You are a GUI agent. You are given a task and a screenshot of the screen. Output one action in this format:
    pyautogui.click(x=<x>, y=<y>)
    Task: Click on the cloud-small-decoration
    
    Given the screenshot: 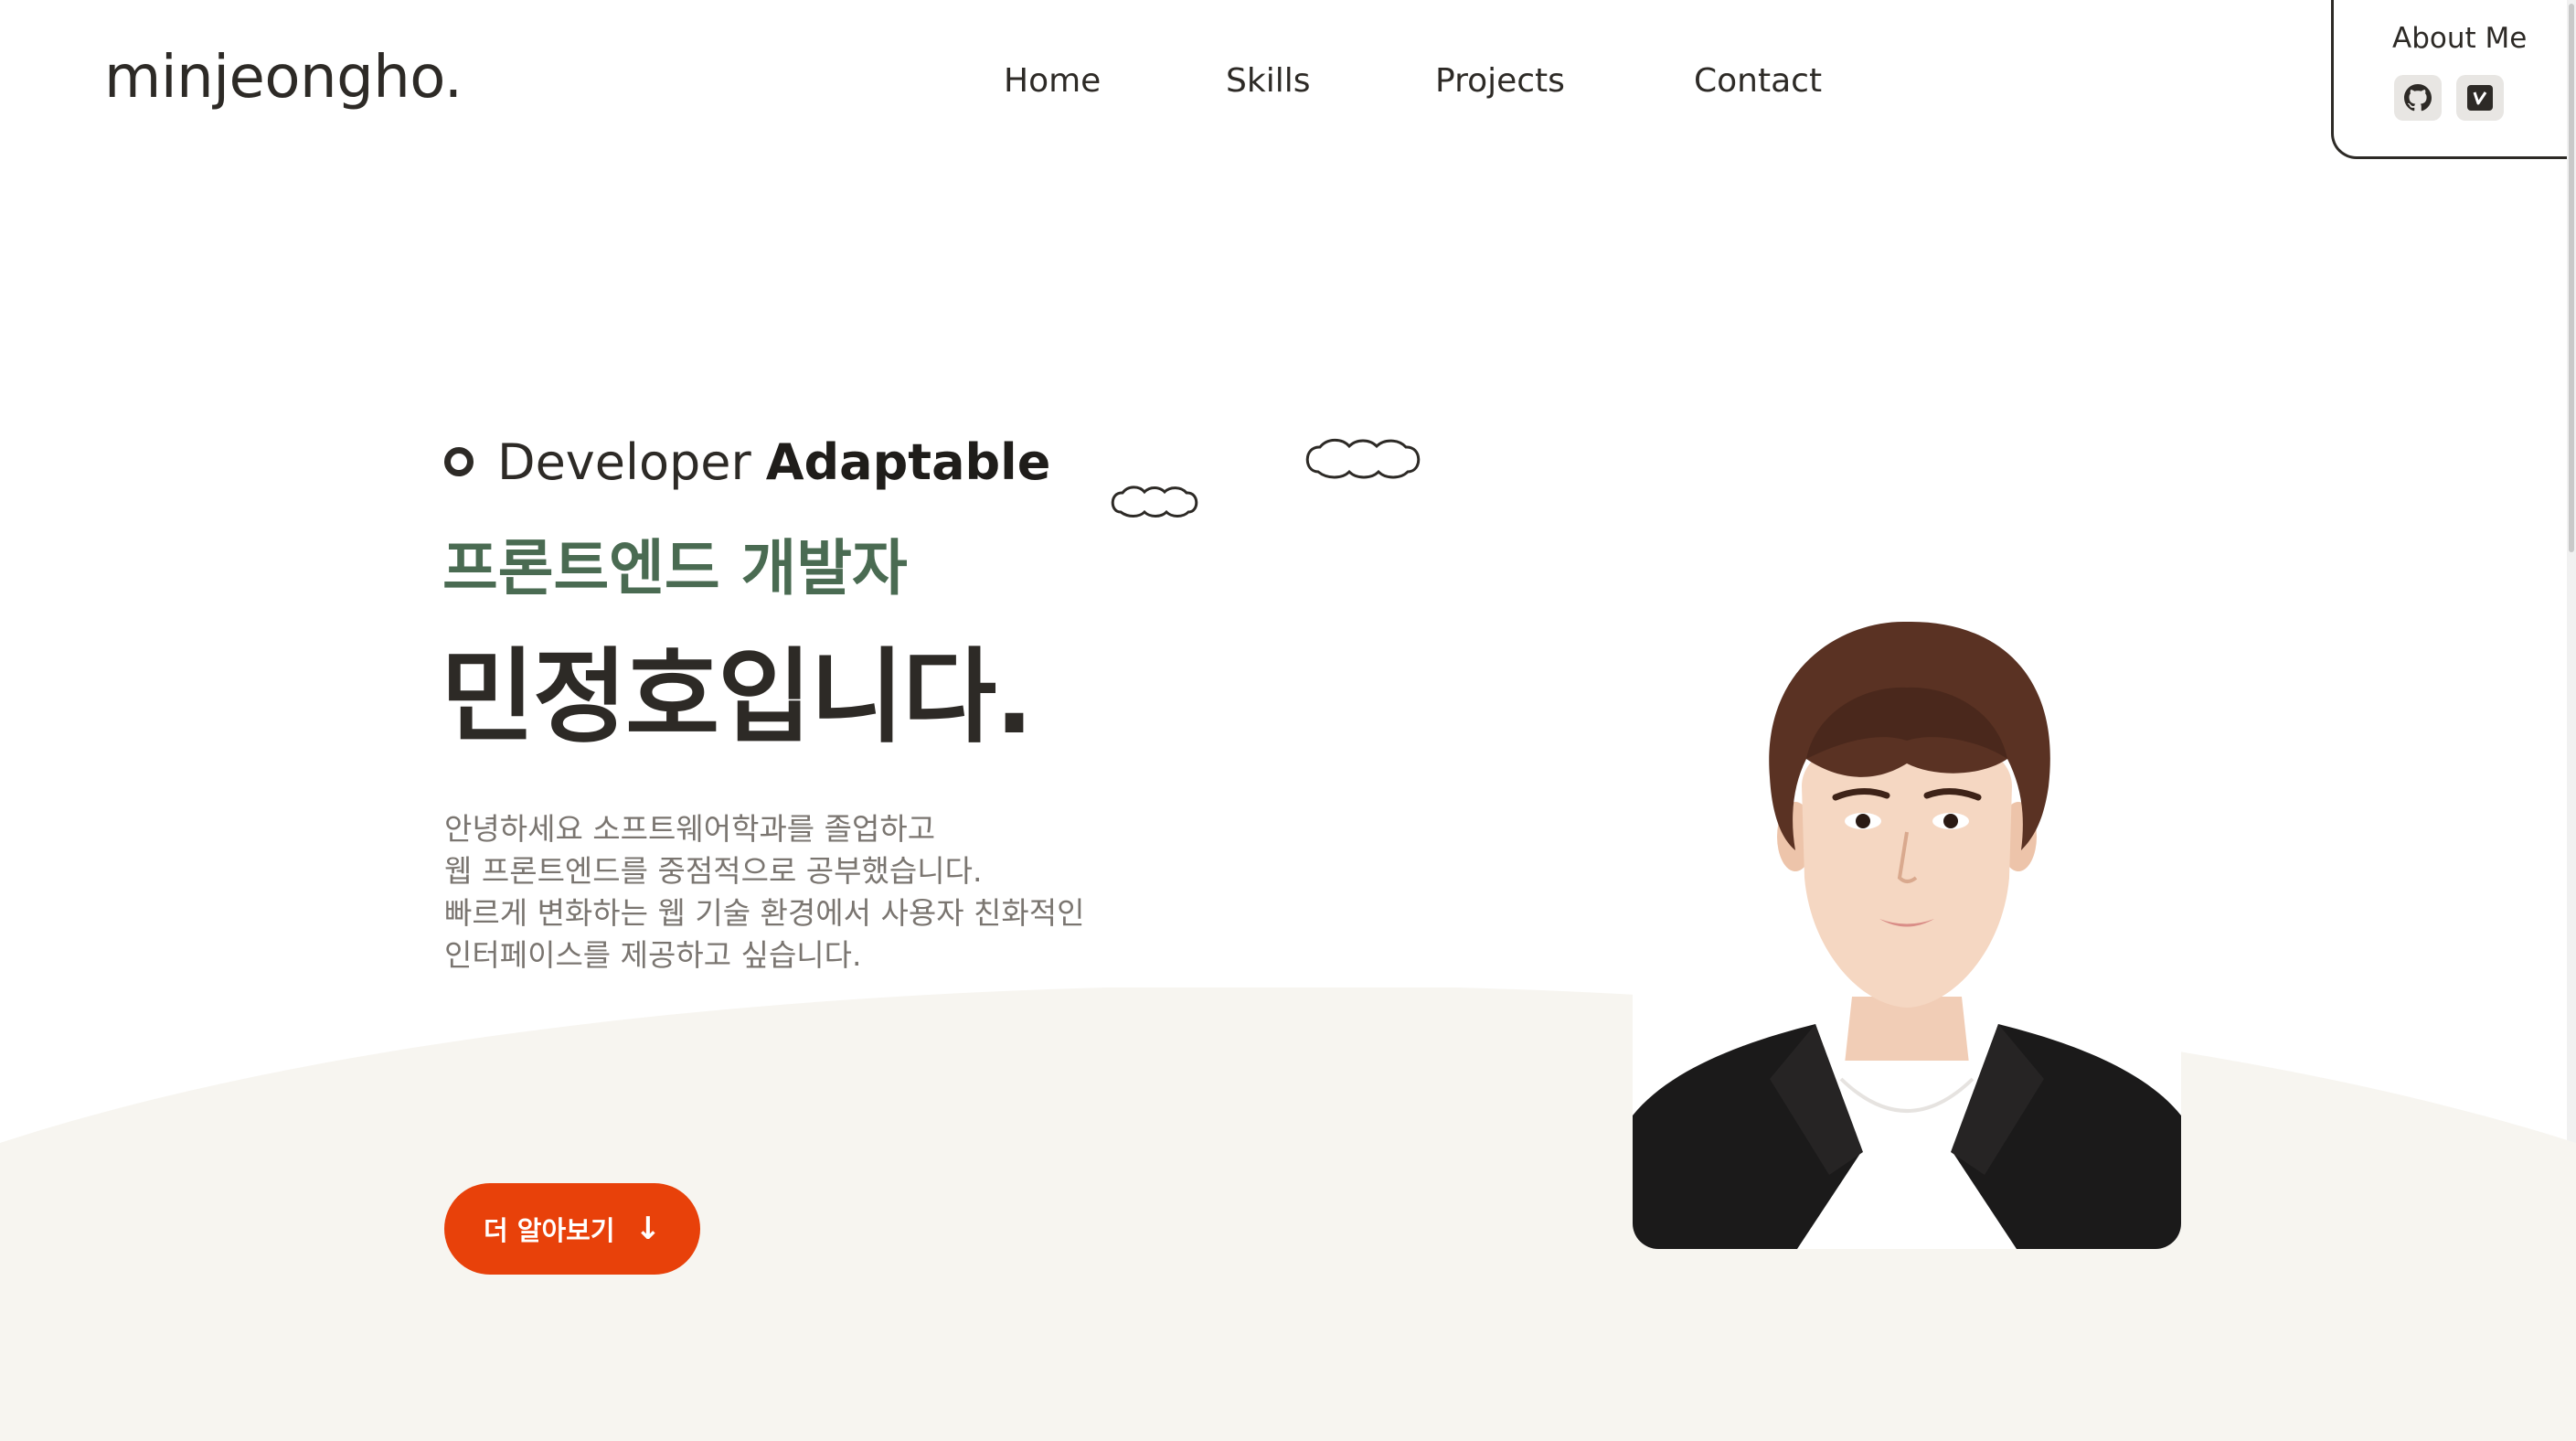 What is the action you would take?
    pyautogui.click(x=1154, y=502)
    